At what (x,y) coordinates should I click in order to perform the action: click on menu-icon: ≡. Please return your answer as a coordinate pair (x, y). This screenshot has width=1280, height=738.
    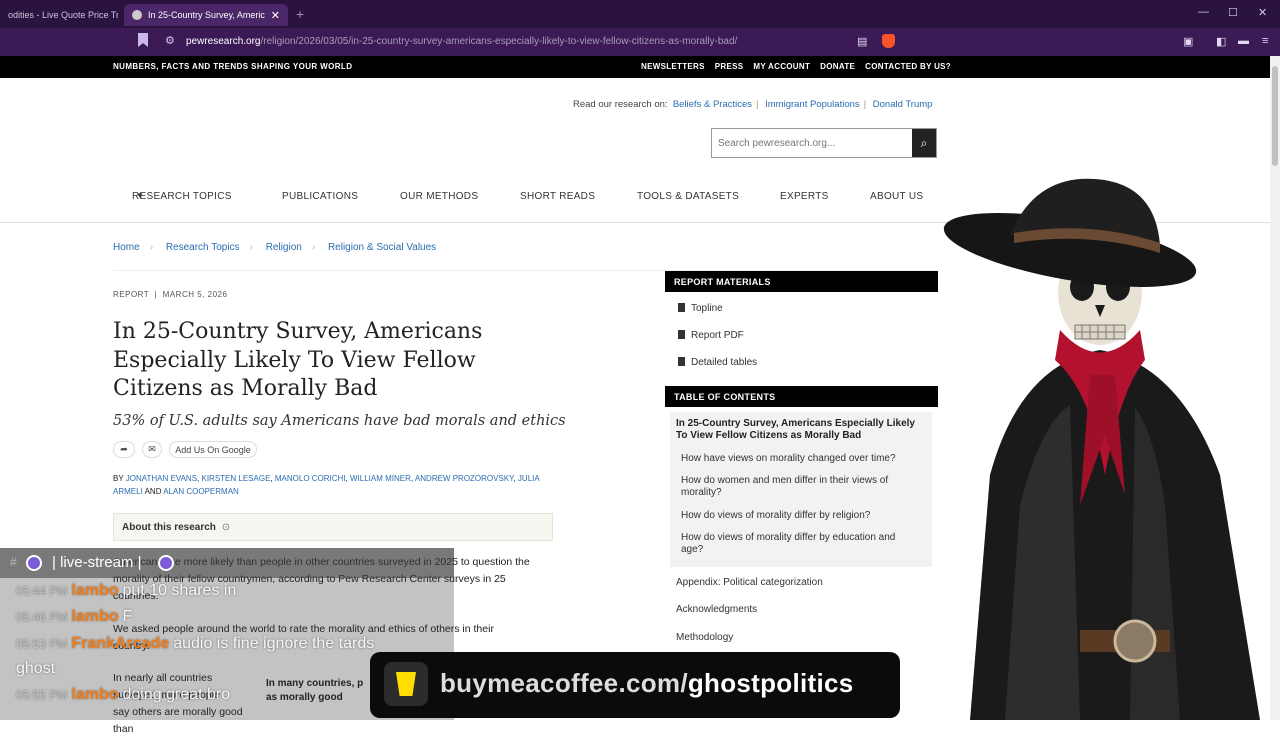
    Looking at the image, I should click on (1265, 41).